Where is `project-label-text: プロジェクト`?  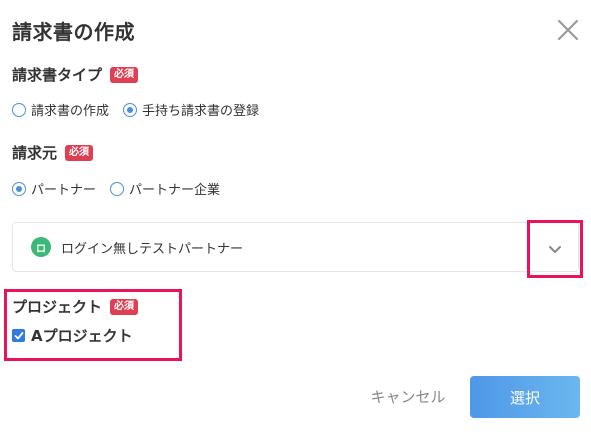 project-label-text: プロジェクト is located at coordinates (57, 307).